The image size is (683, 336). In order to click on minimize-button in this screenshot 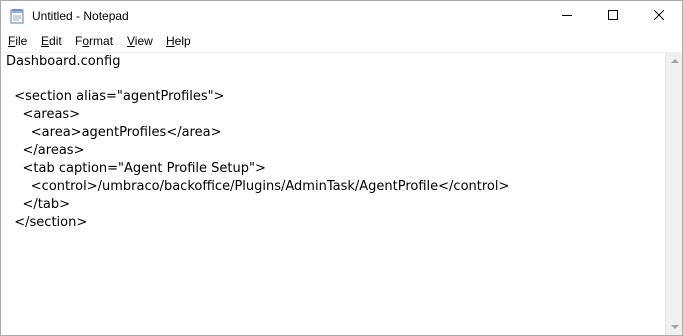, I will do `click(567, 16)`.